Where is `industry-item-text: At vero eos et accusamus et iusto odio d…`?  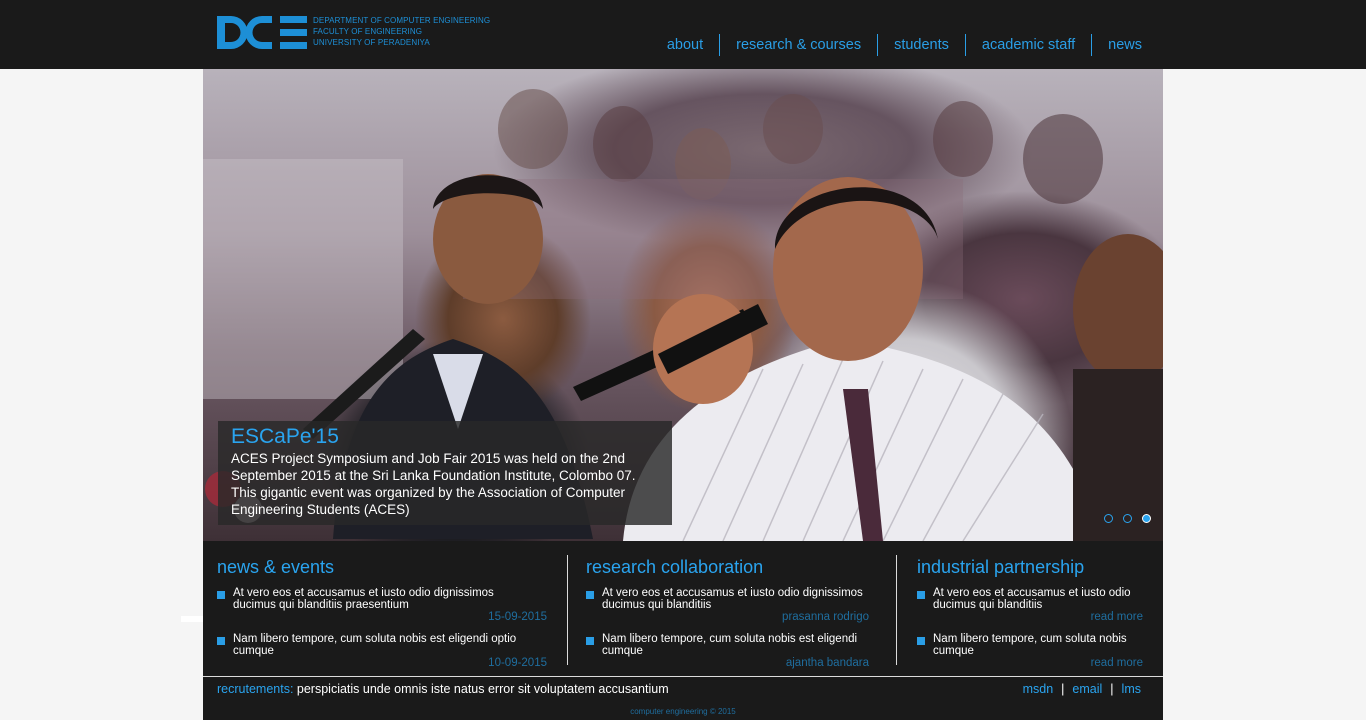 industry-item-text: At vero eos et accusamus et iusto odio d… is located at coordinates (1040, 599).